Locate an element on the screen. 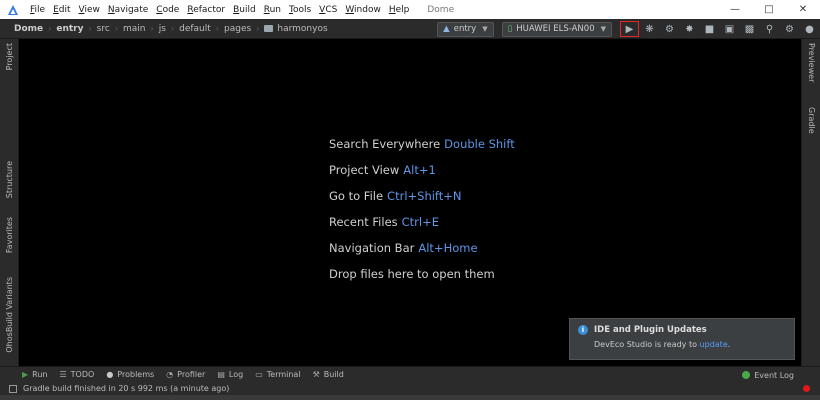 This screenshot has height=400, width=820. breadcrumb-item-default: default is located at coordinates (195, 29).